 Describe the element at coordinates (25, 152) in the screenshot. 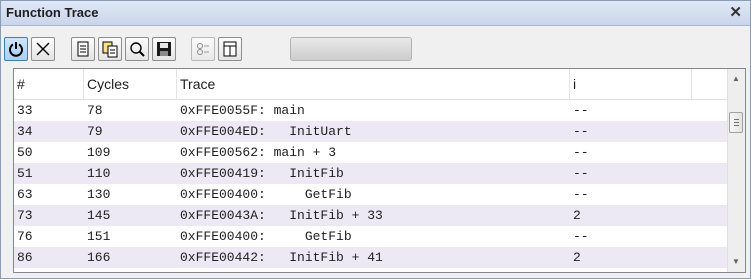

I see `cell-number: 50` at that location.